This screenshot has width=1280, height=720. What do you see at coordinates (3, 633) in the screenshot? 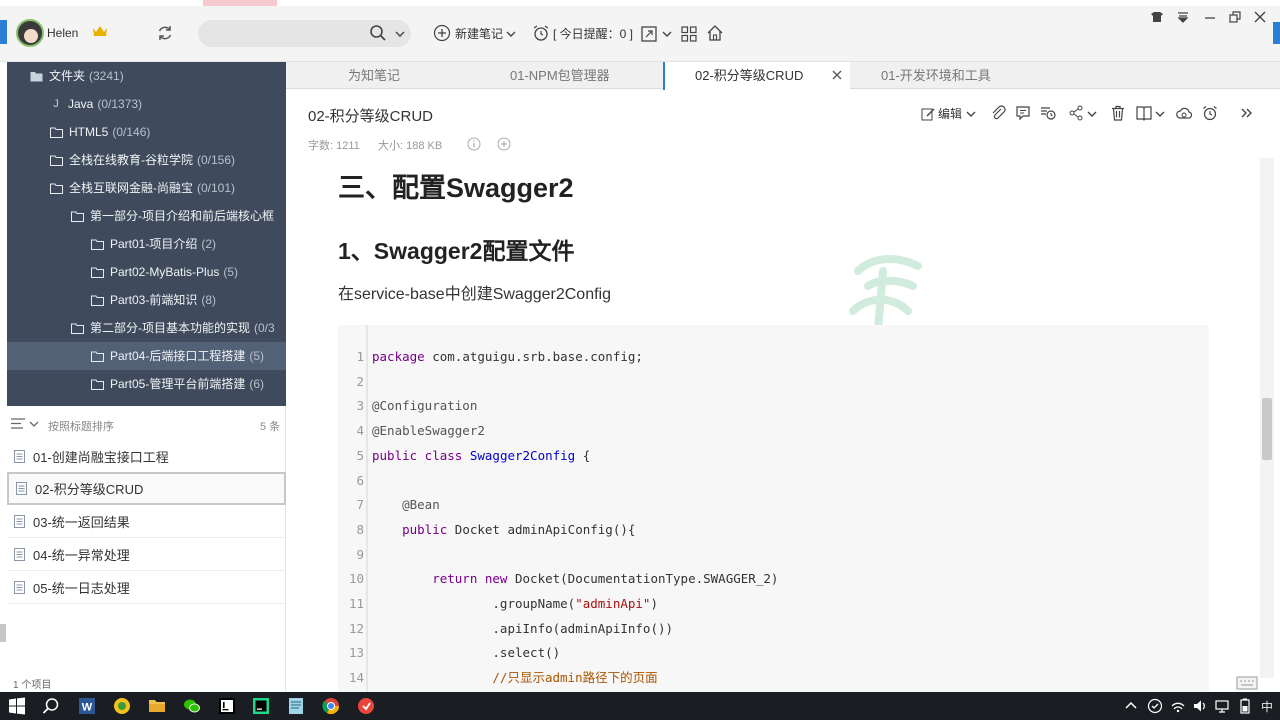
I see `collapse-handle` at bounding box center [3, 633].